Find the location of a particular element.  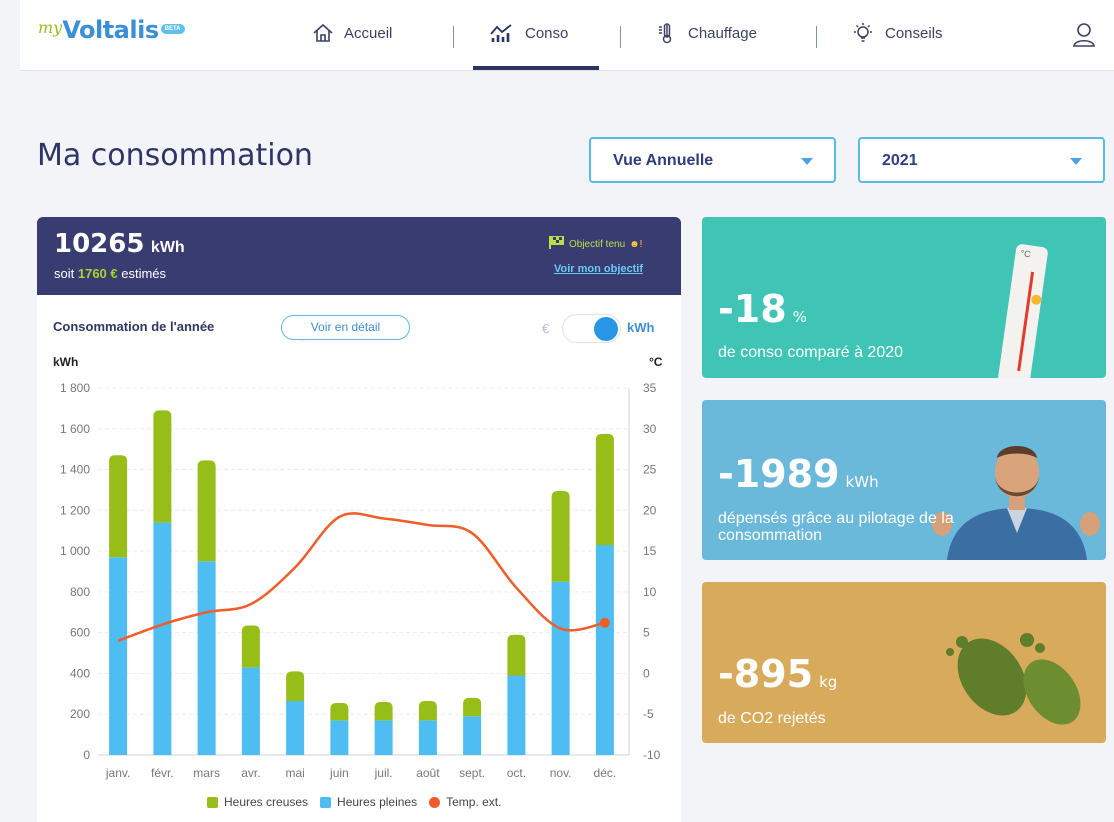

nav-item-conso: Conso is located at coordinates (528, 33).